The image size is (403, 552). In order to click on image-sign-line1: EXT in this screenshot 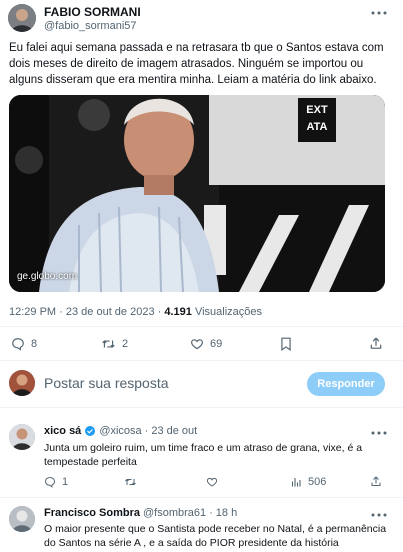, I will do `click(317, 110)`.